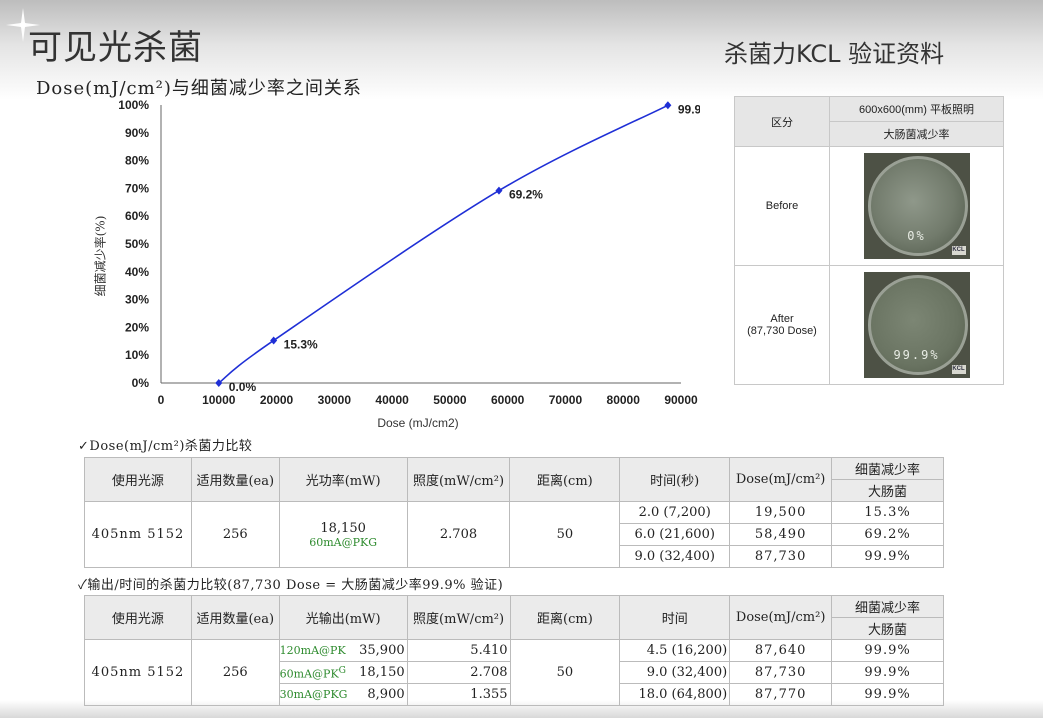 The width and height of the screenshot is (1043, 718). What do you see at coordinates (916, 355) in the screenshot?
I see `after-percent: 99.9%` at bounding box center [916, 355].